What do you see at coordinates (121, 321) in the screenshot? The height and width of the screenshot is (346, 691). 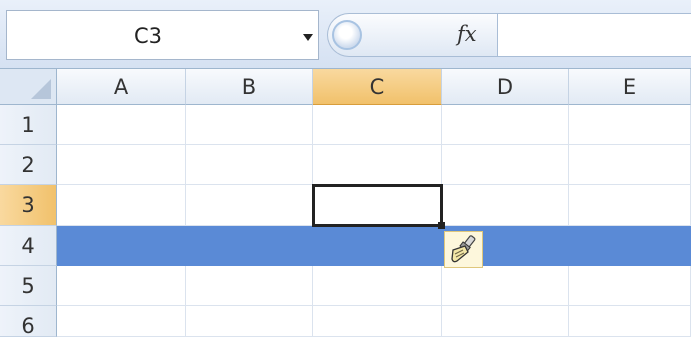 I see `cell-a6` at bounding box center [121, 321].